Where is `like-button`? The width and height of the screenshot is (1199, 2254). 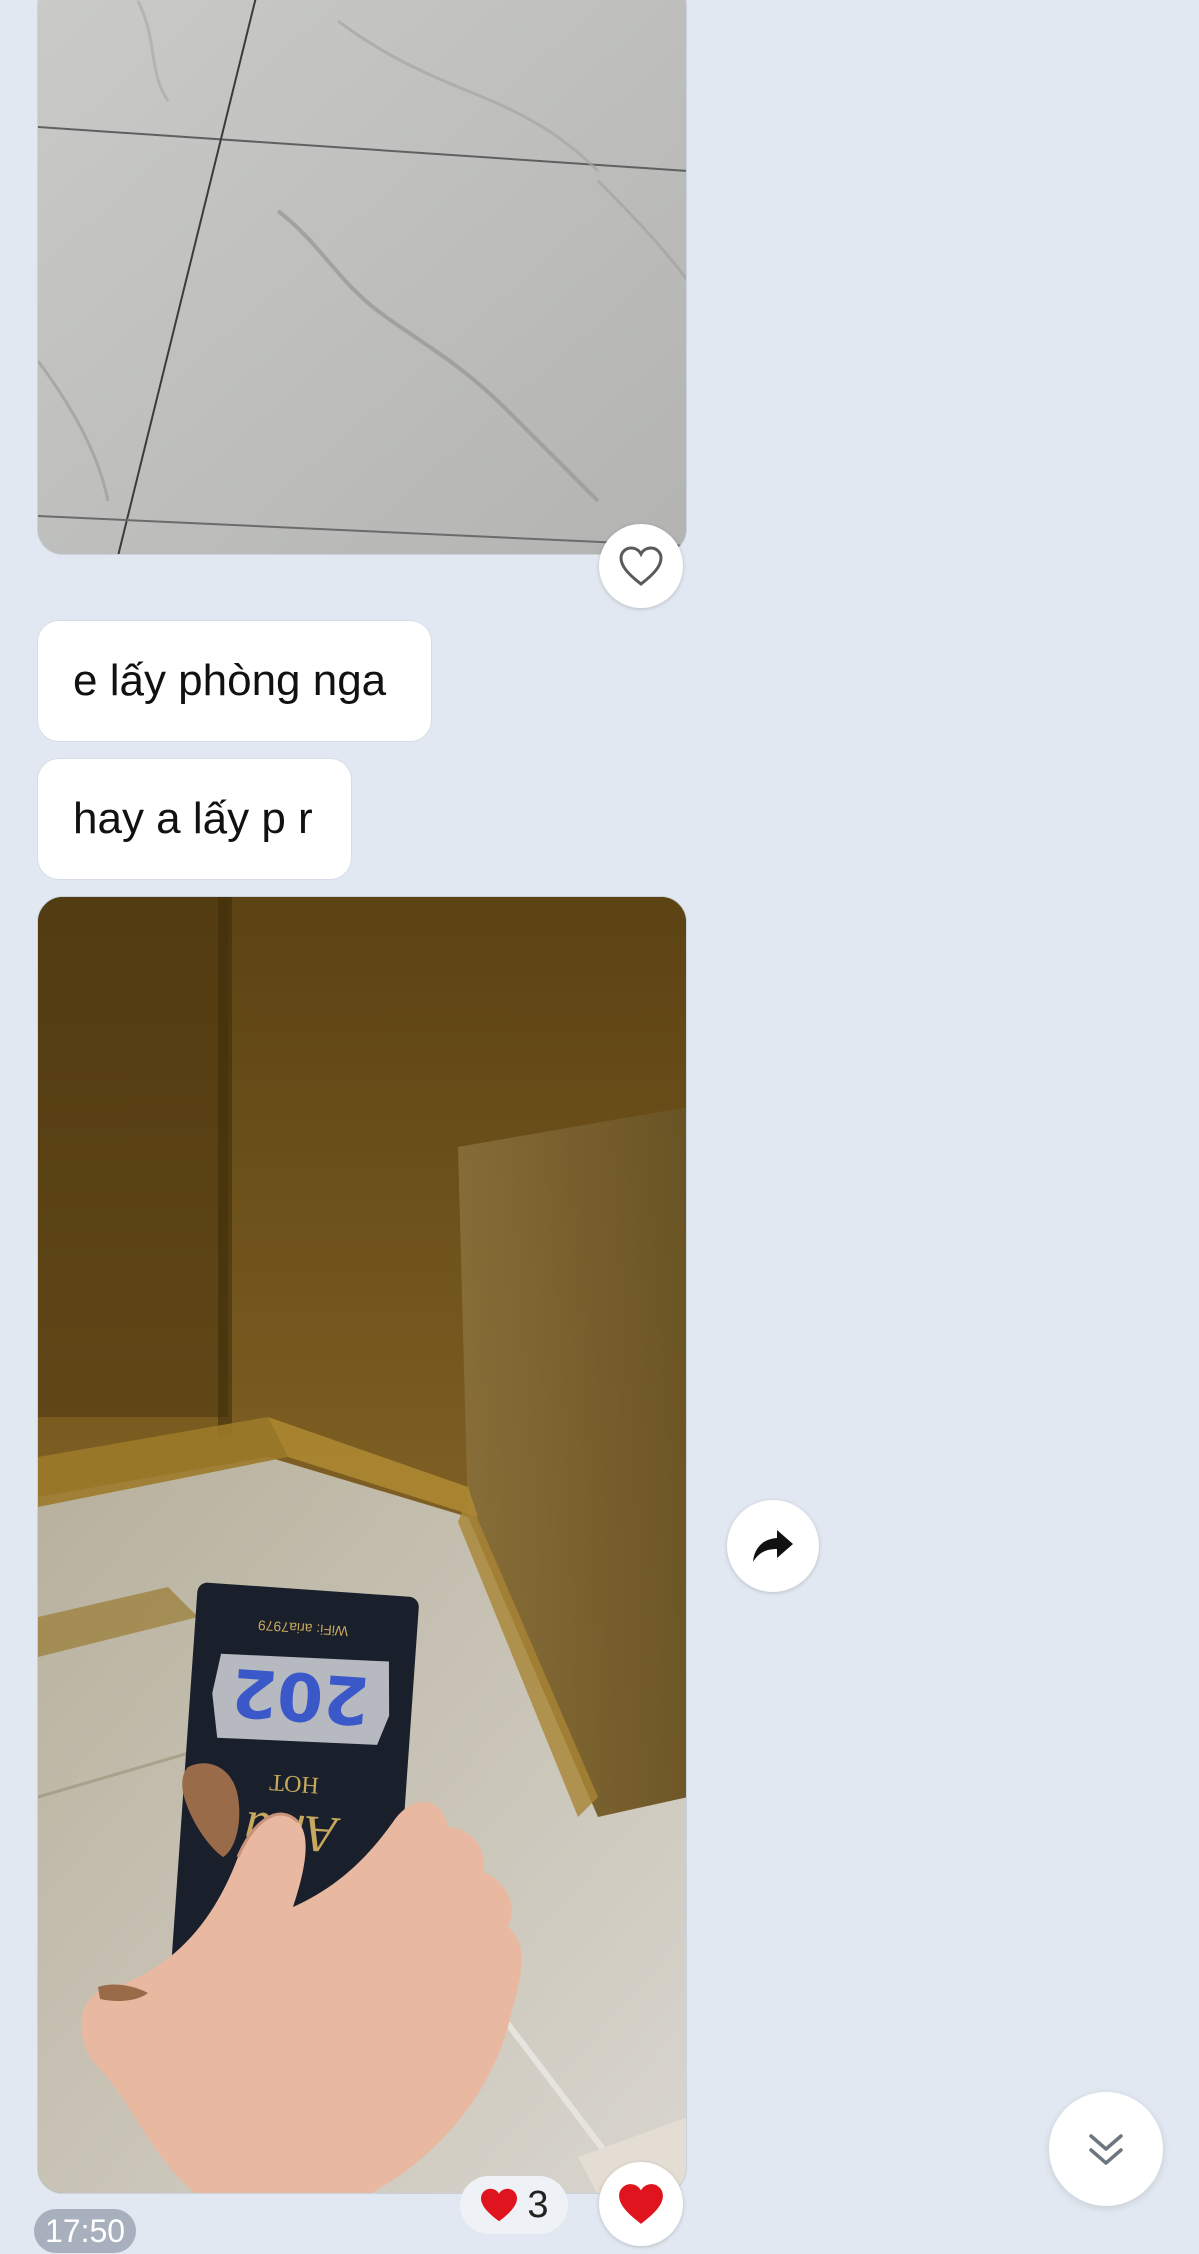
like-button is located at coordinates (641, 566).